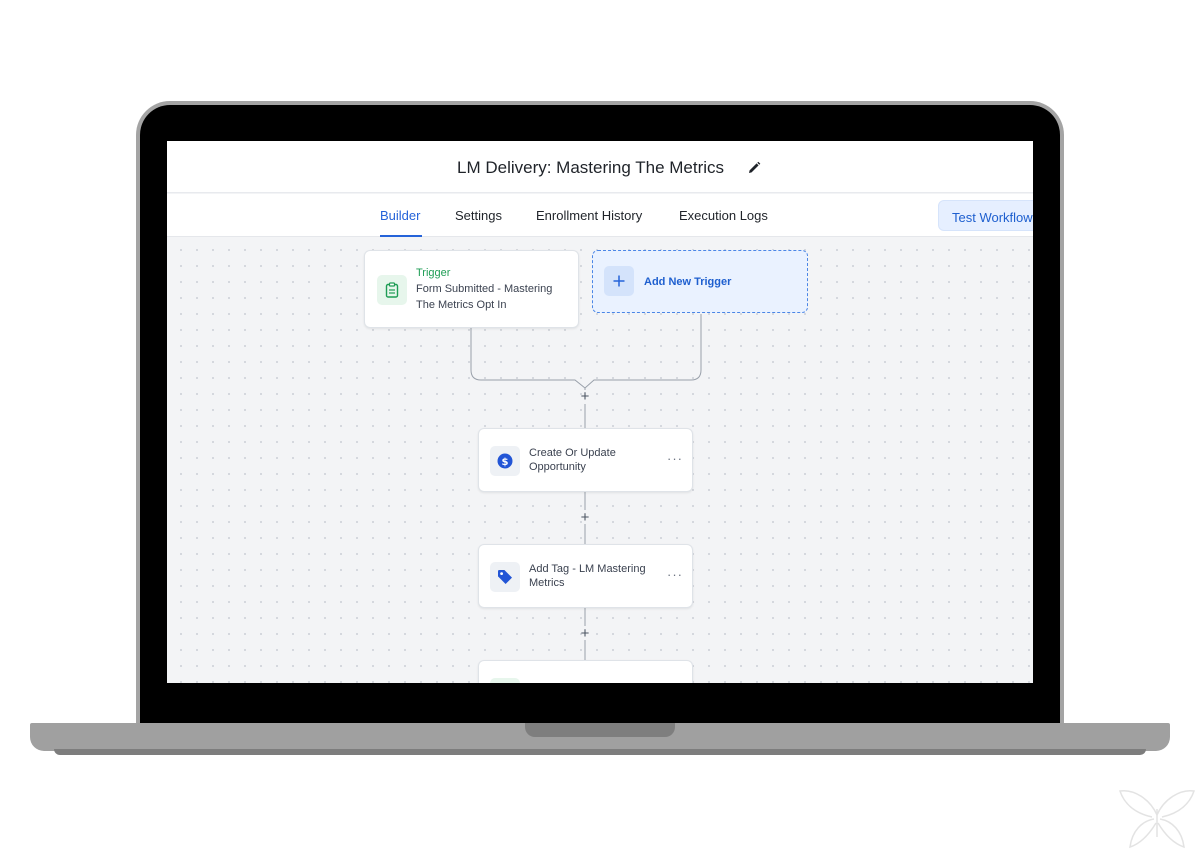 This screenshot has width=1200, height=857. Describe the element at coordinates (505, 680) in the screenshot. I see `step-icon` at that location.